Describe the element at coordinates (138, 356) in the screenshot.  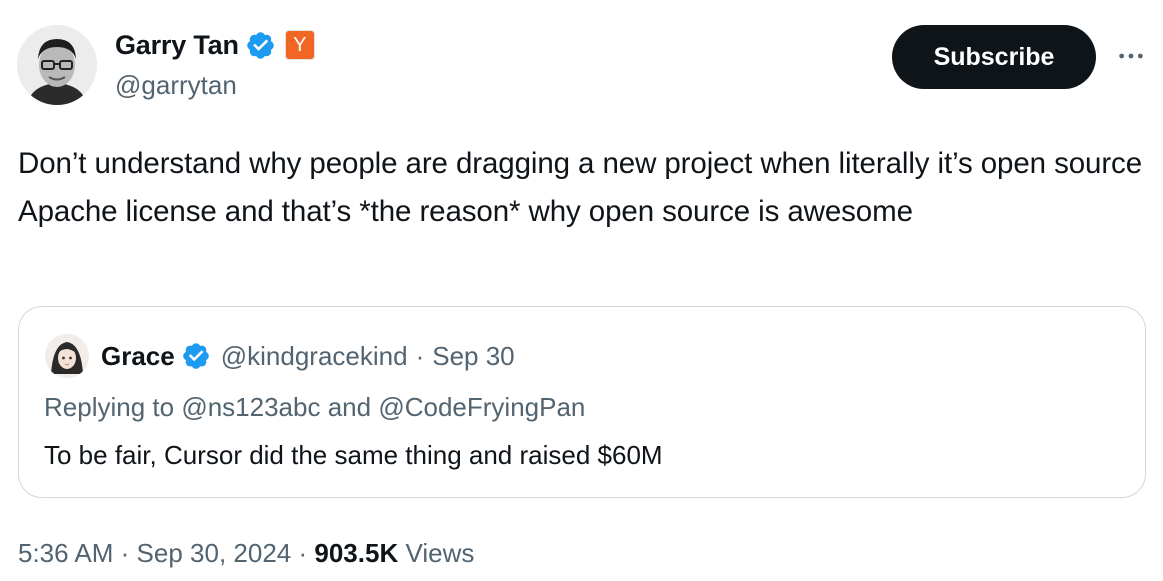
I see `quote-author-name: Grace` at that location.